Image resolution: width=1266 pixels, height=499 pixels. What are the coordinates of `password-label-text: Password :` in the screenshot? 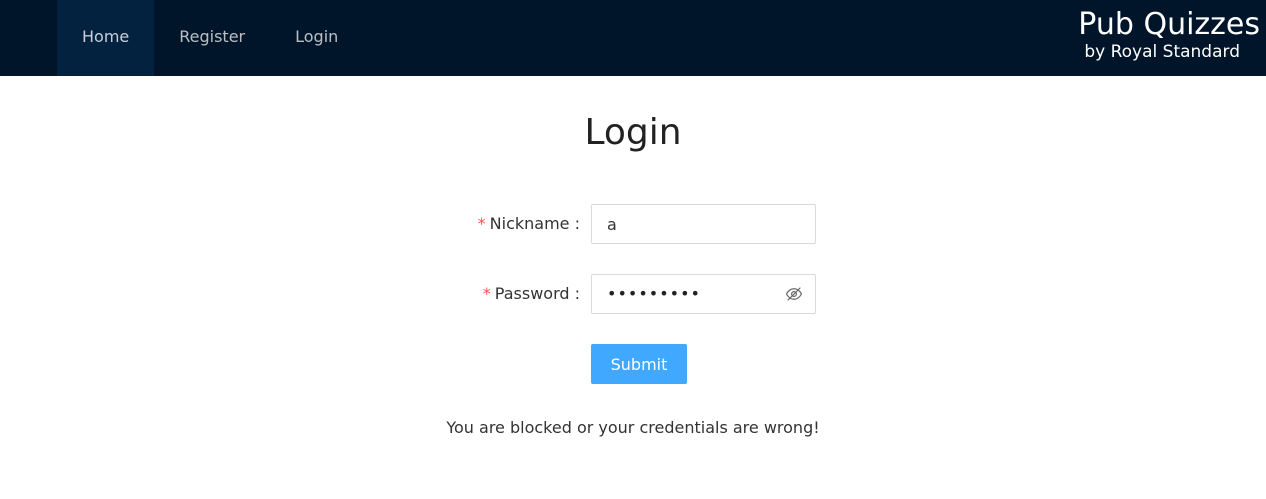 It's located at (537, 293).